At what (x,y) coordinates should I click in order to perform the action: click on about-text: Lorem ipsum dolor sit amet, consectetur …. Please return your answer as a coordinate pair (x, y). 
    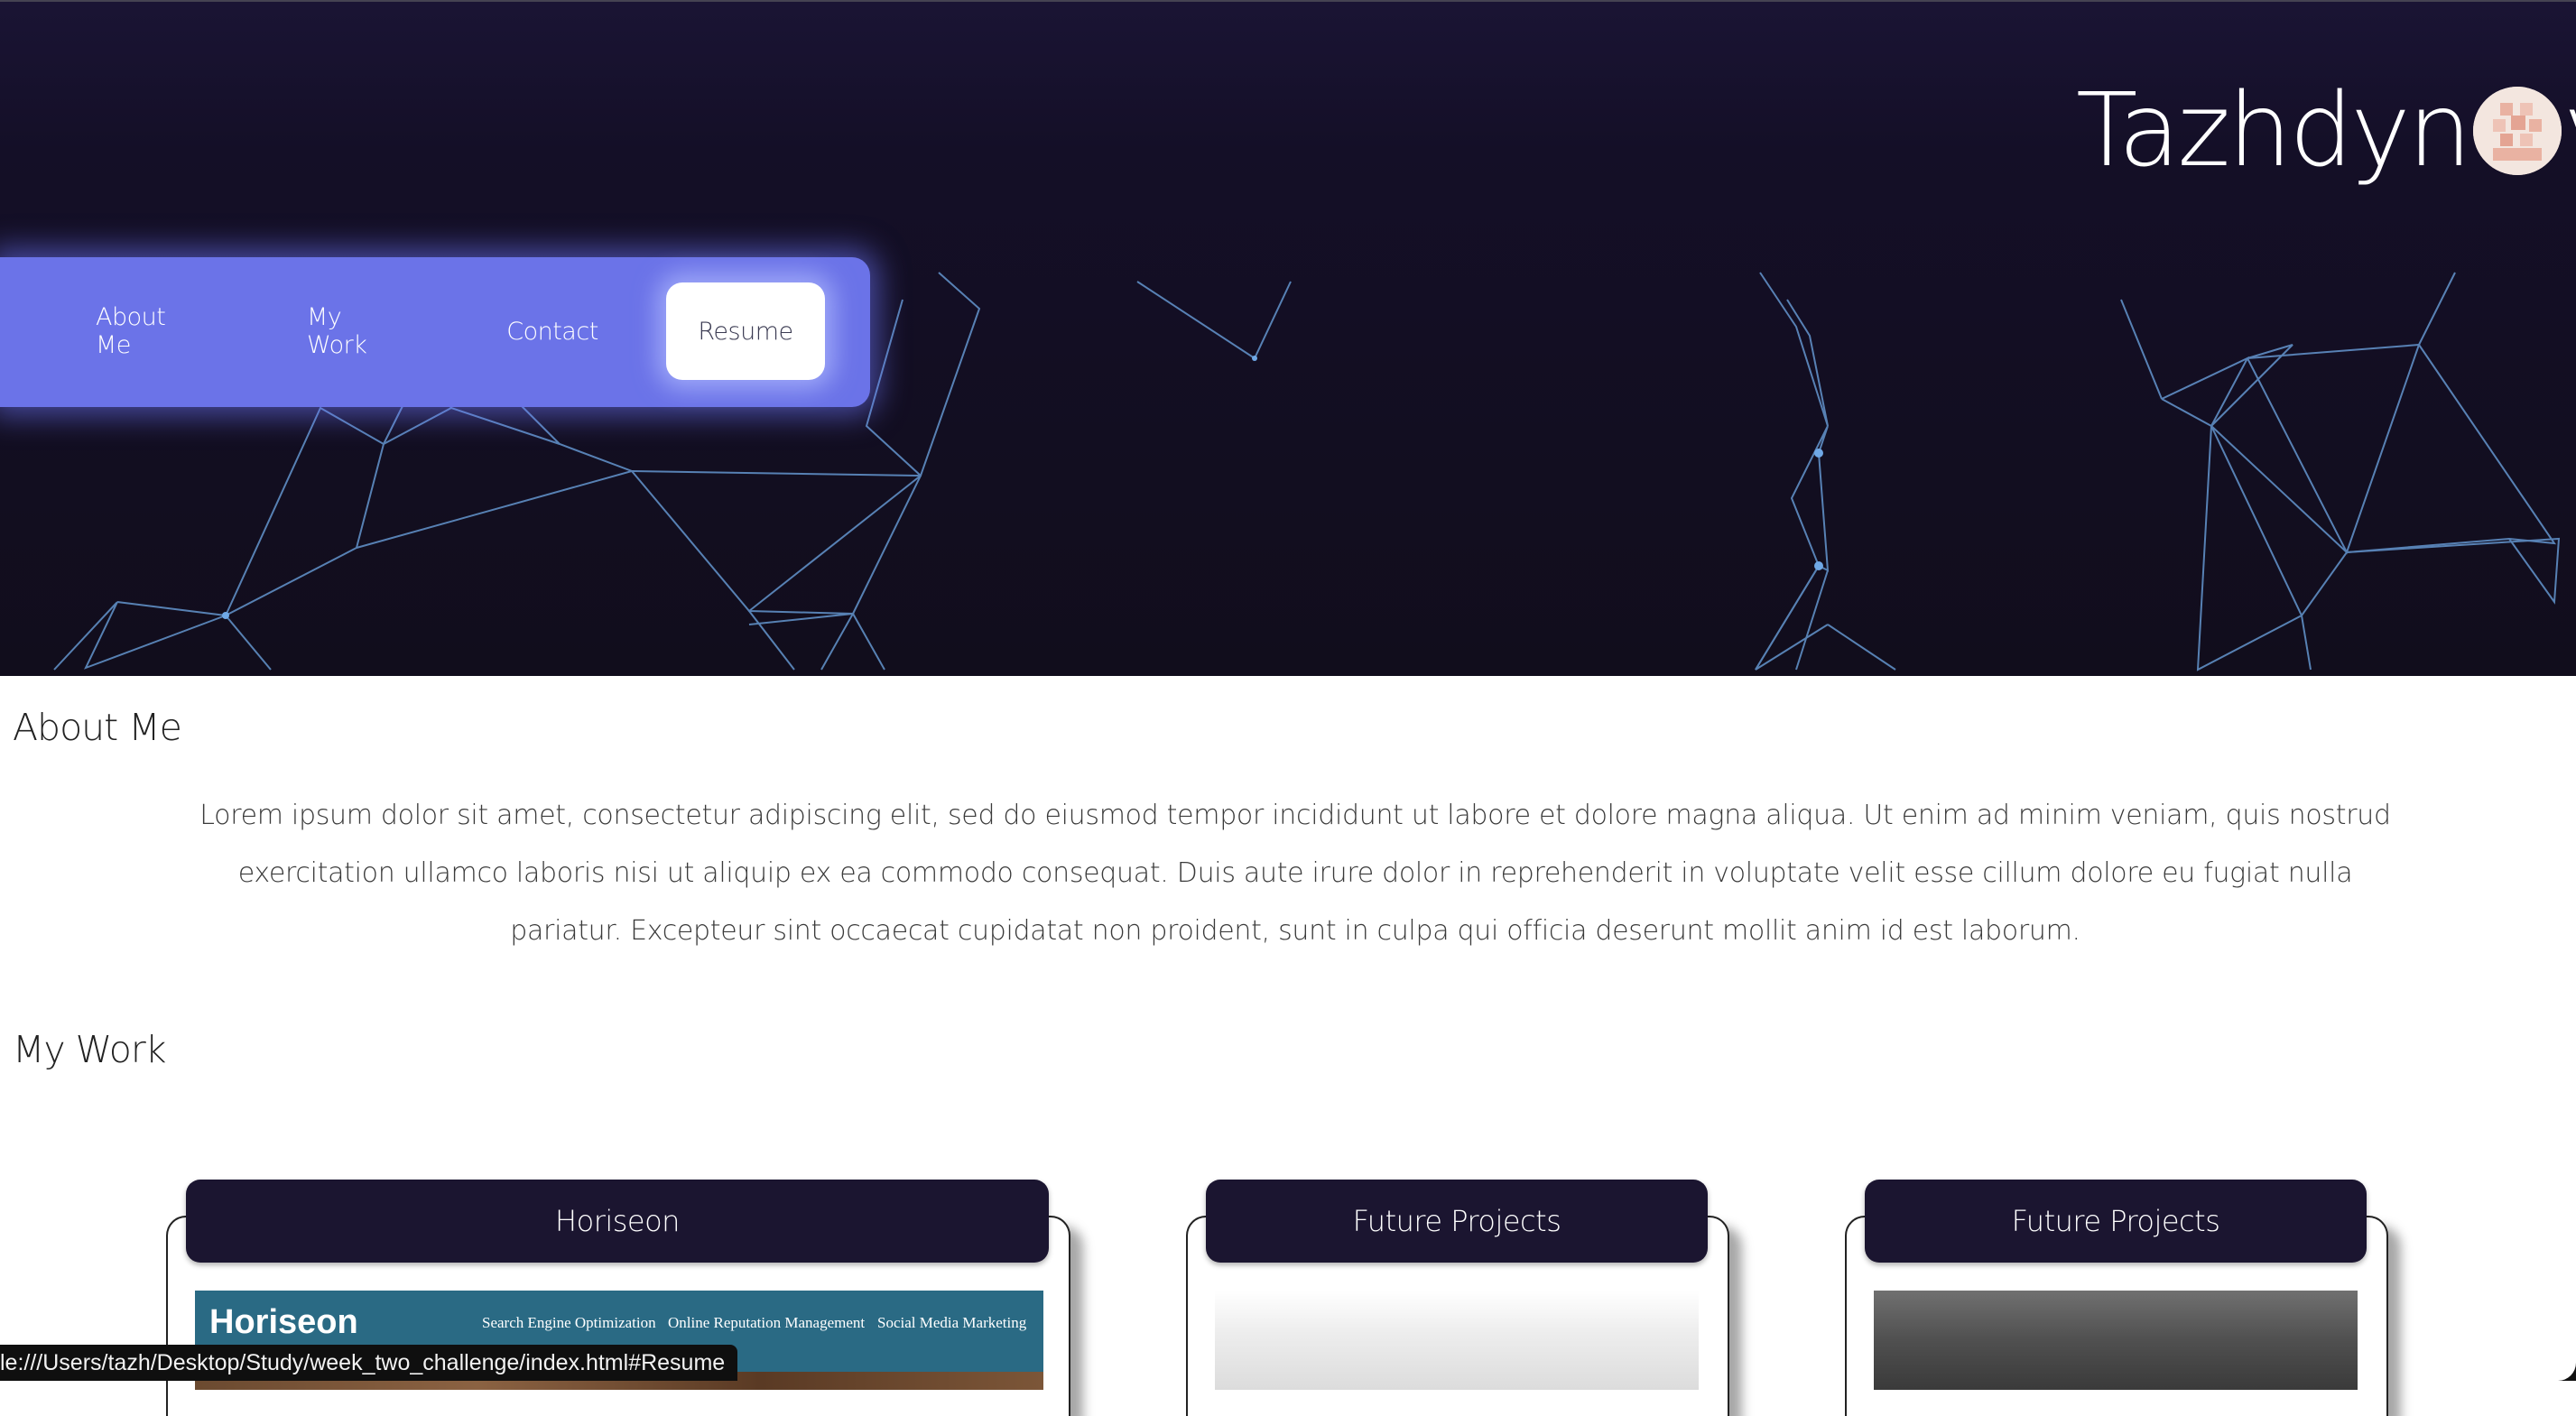
    Looking at the image, I should click on (1295, 873).